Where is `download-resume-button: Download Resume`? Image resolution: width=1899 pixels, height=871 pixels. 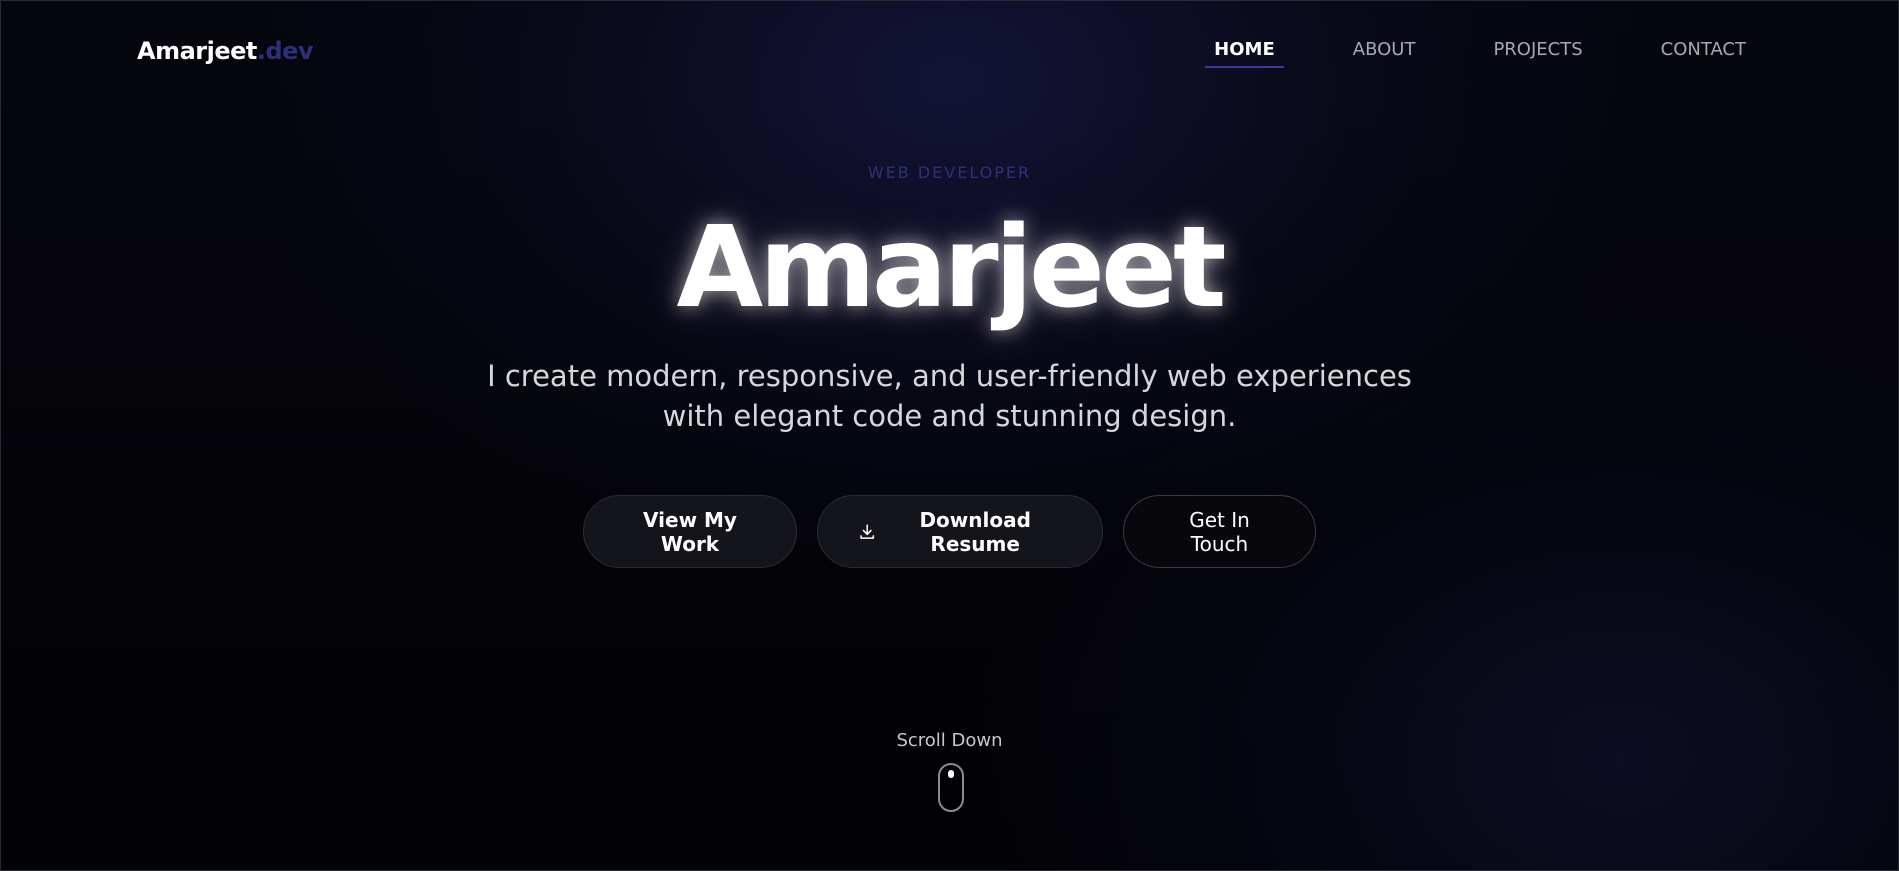
download-resume-button: Download Resume is located at coordinates (960, 531).